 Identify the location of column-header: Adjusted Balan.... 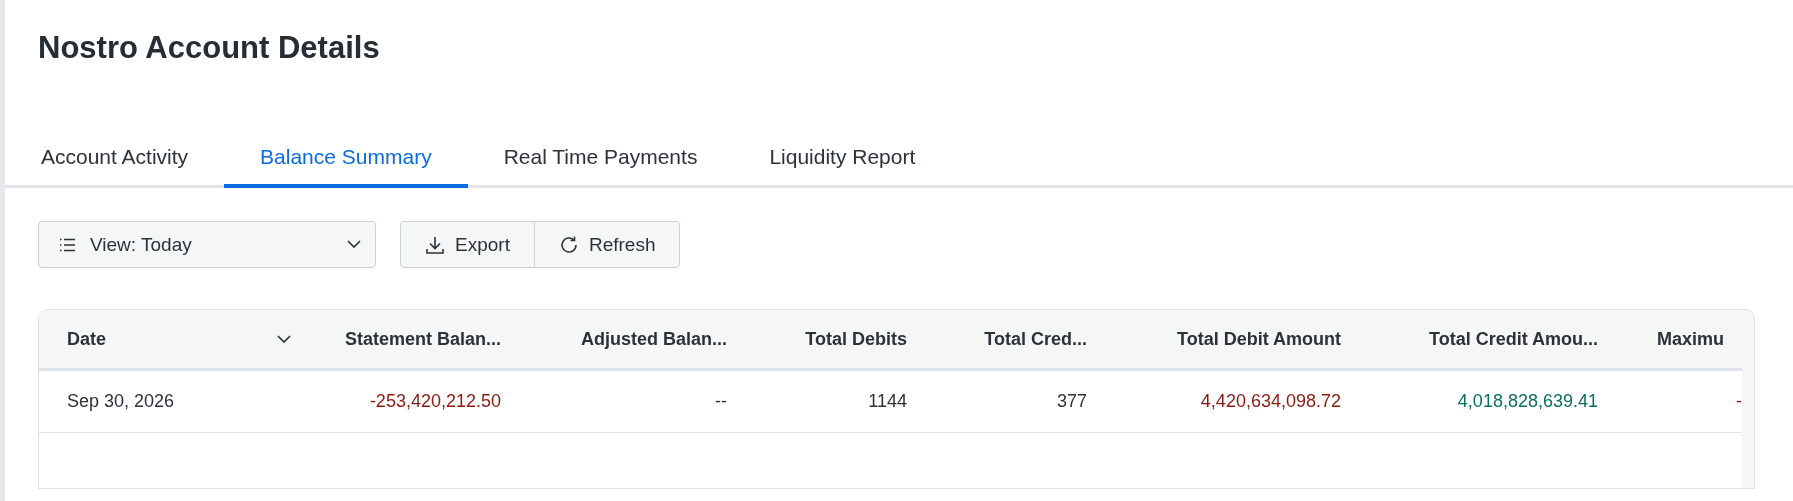
(653, 339).